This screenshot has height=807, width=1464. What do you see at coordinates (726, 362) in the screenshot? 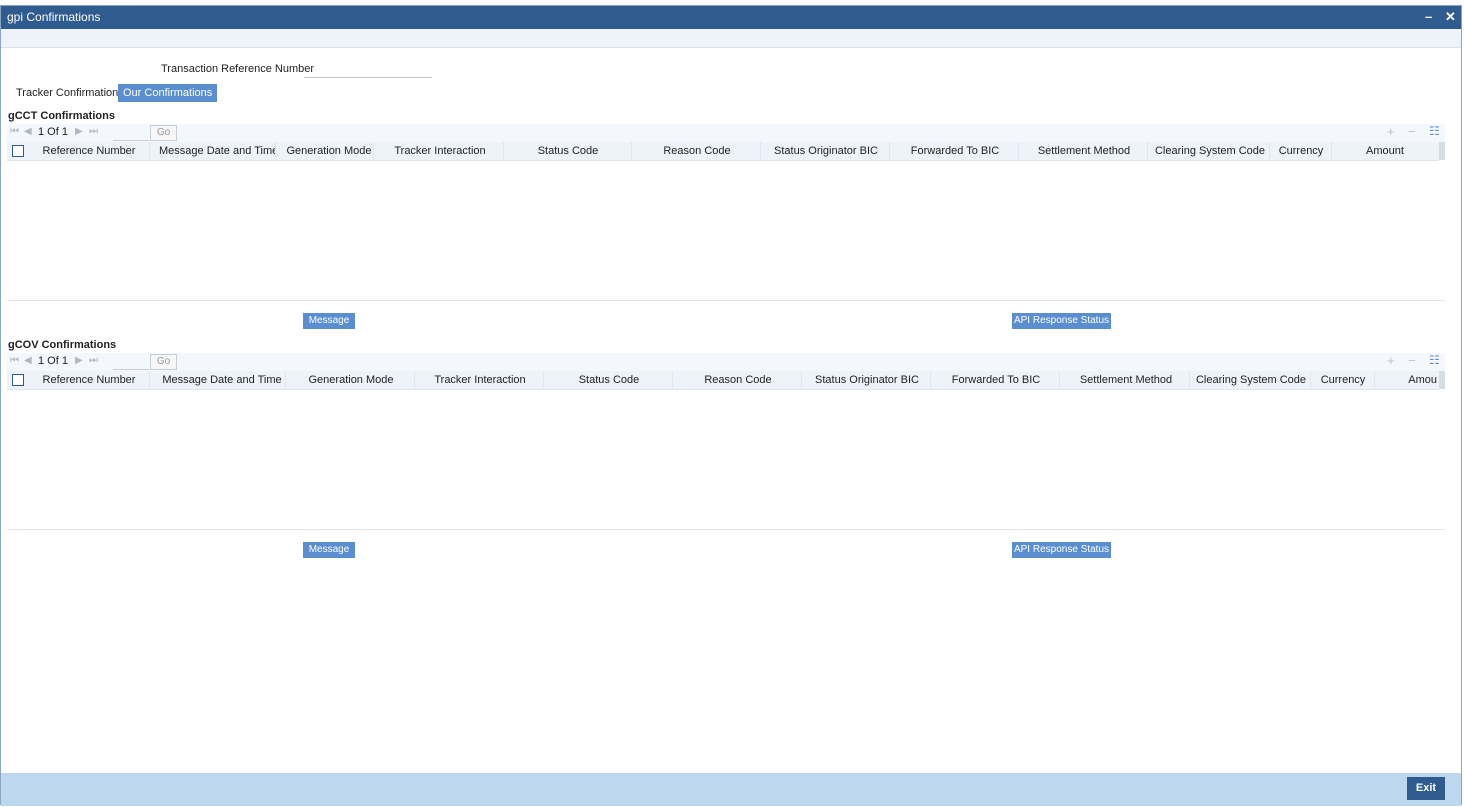
I see `gcov-pager: ⏮ ◀ 1 Of 1 ▶ ⏭ Go + − ☷` at bounding box center [726, 362].